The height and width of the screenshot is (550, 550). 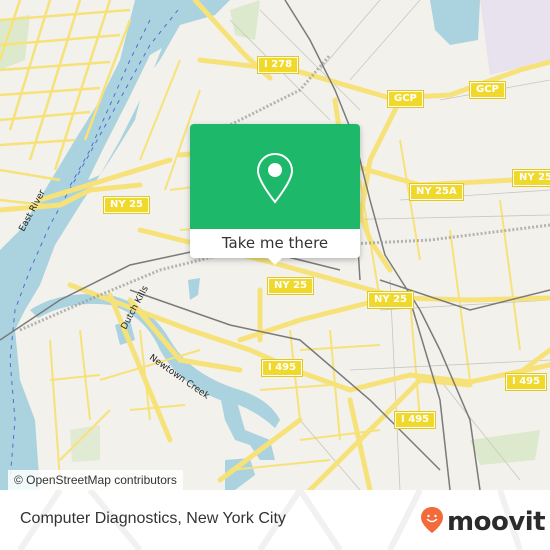 I want to click on take-me-there-button: Take me there, so click(x=275, y=243).